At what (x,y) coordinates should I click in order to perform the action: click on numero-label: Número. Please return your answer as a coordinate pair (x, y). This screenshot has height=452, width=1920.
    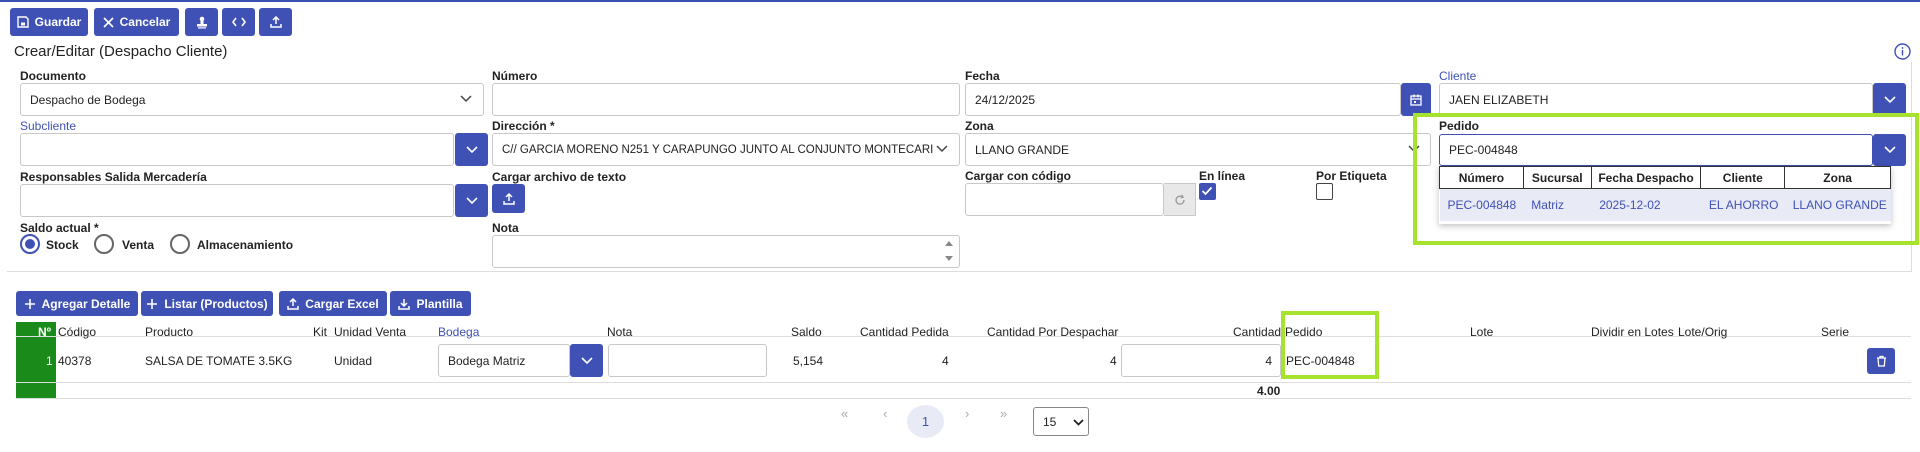
    Looking at the image, I should click on (515, 76).